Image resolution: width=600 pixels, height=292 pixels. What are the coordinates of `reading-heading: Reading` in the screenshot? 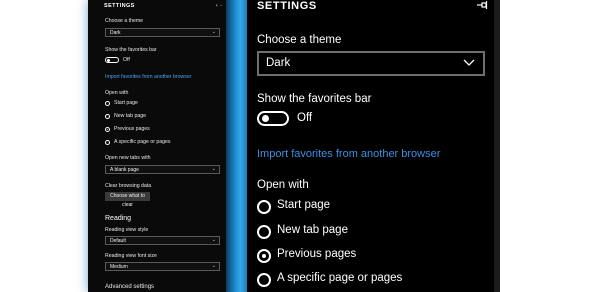 It's located at (118, 218).